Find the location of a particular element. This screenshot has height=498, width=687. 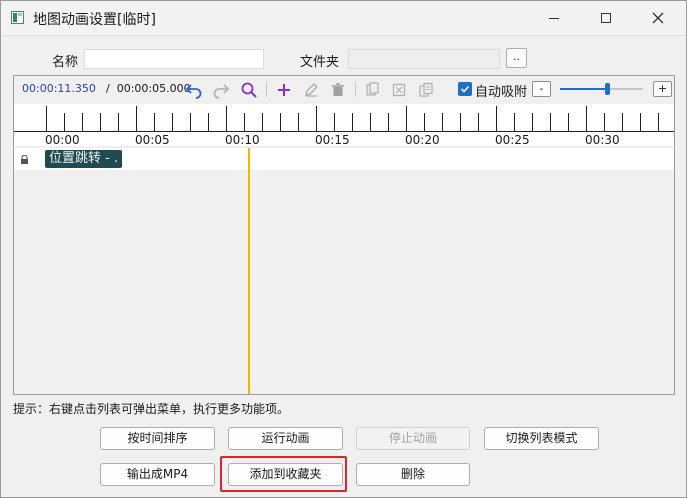

current-time: 00:00:11.350 is located at coordinates (59, 88).